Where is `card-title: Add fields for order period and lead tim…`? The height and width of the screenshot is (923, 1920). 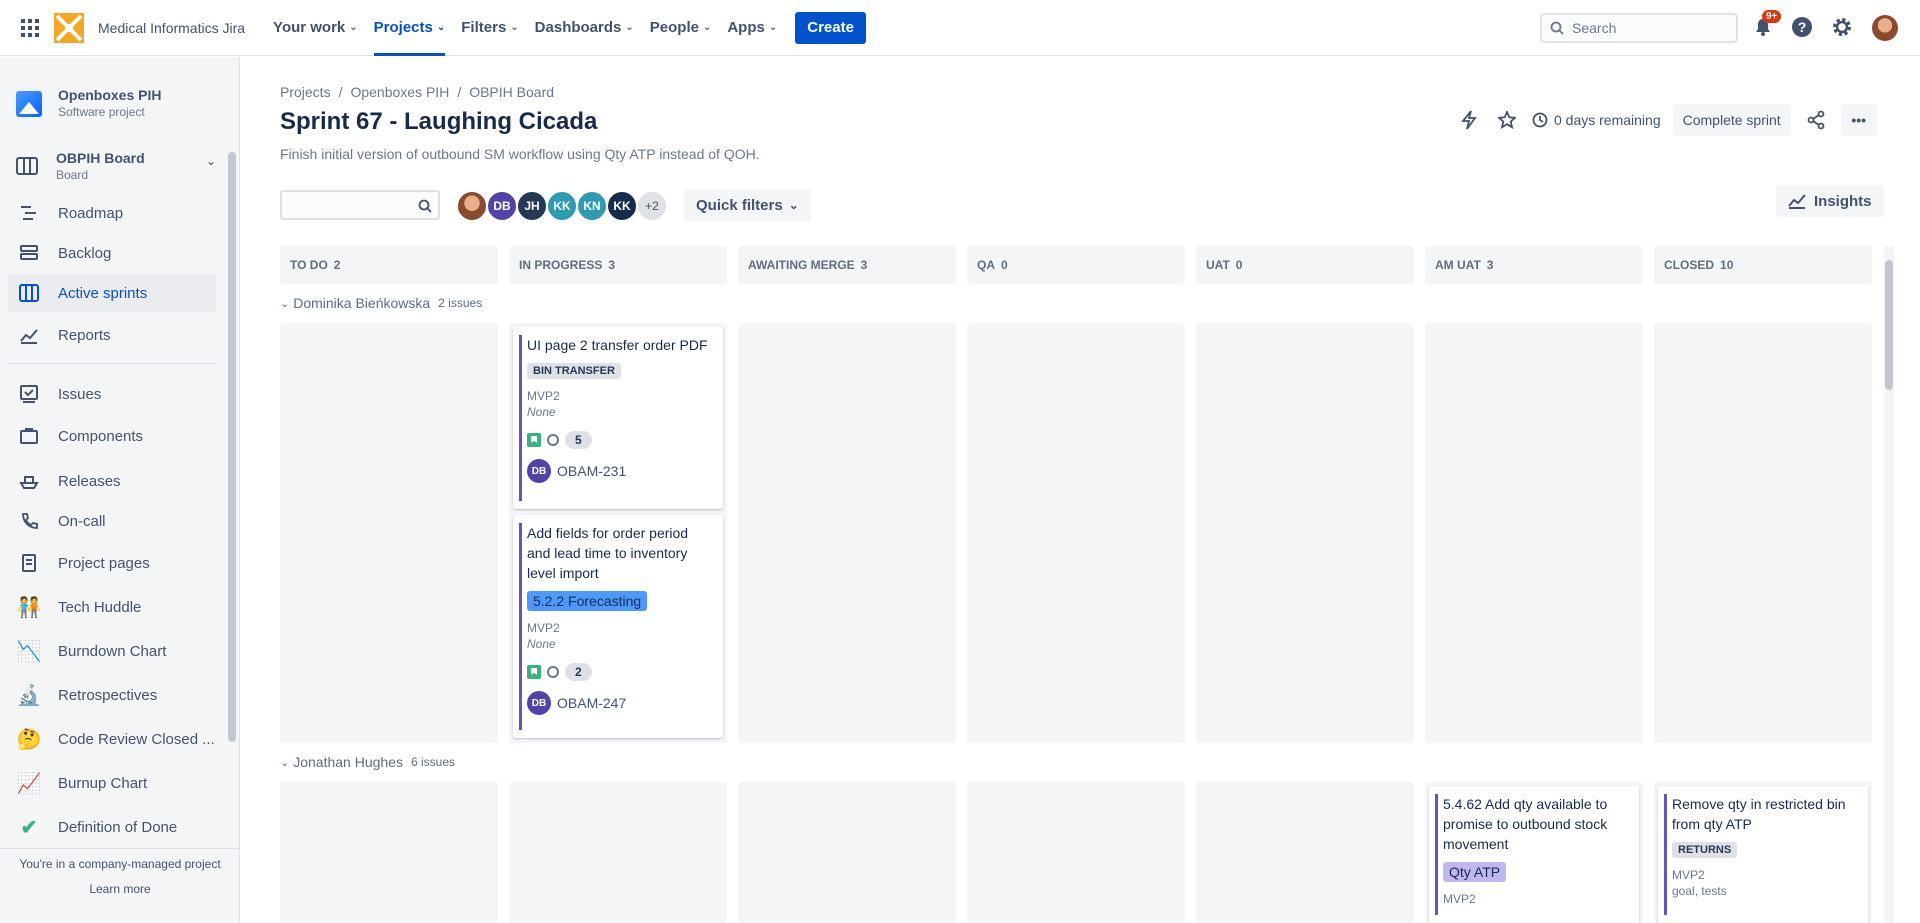
card-title: Add fields for order period and lead tim… is located at coordinates (608, 553).